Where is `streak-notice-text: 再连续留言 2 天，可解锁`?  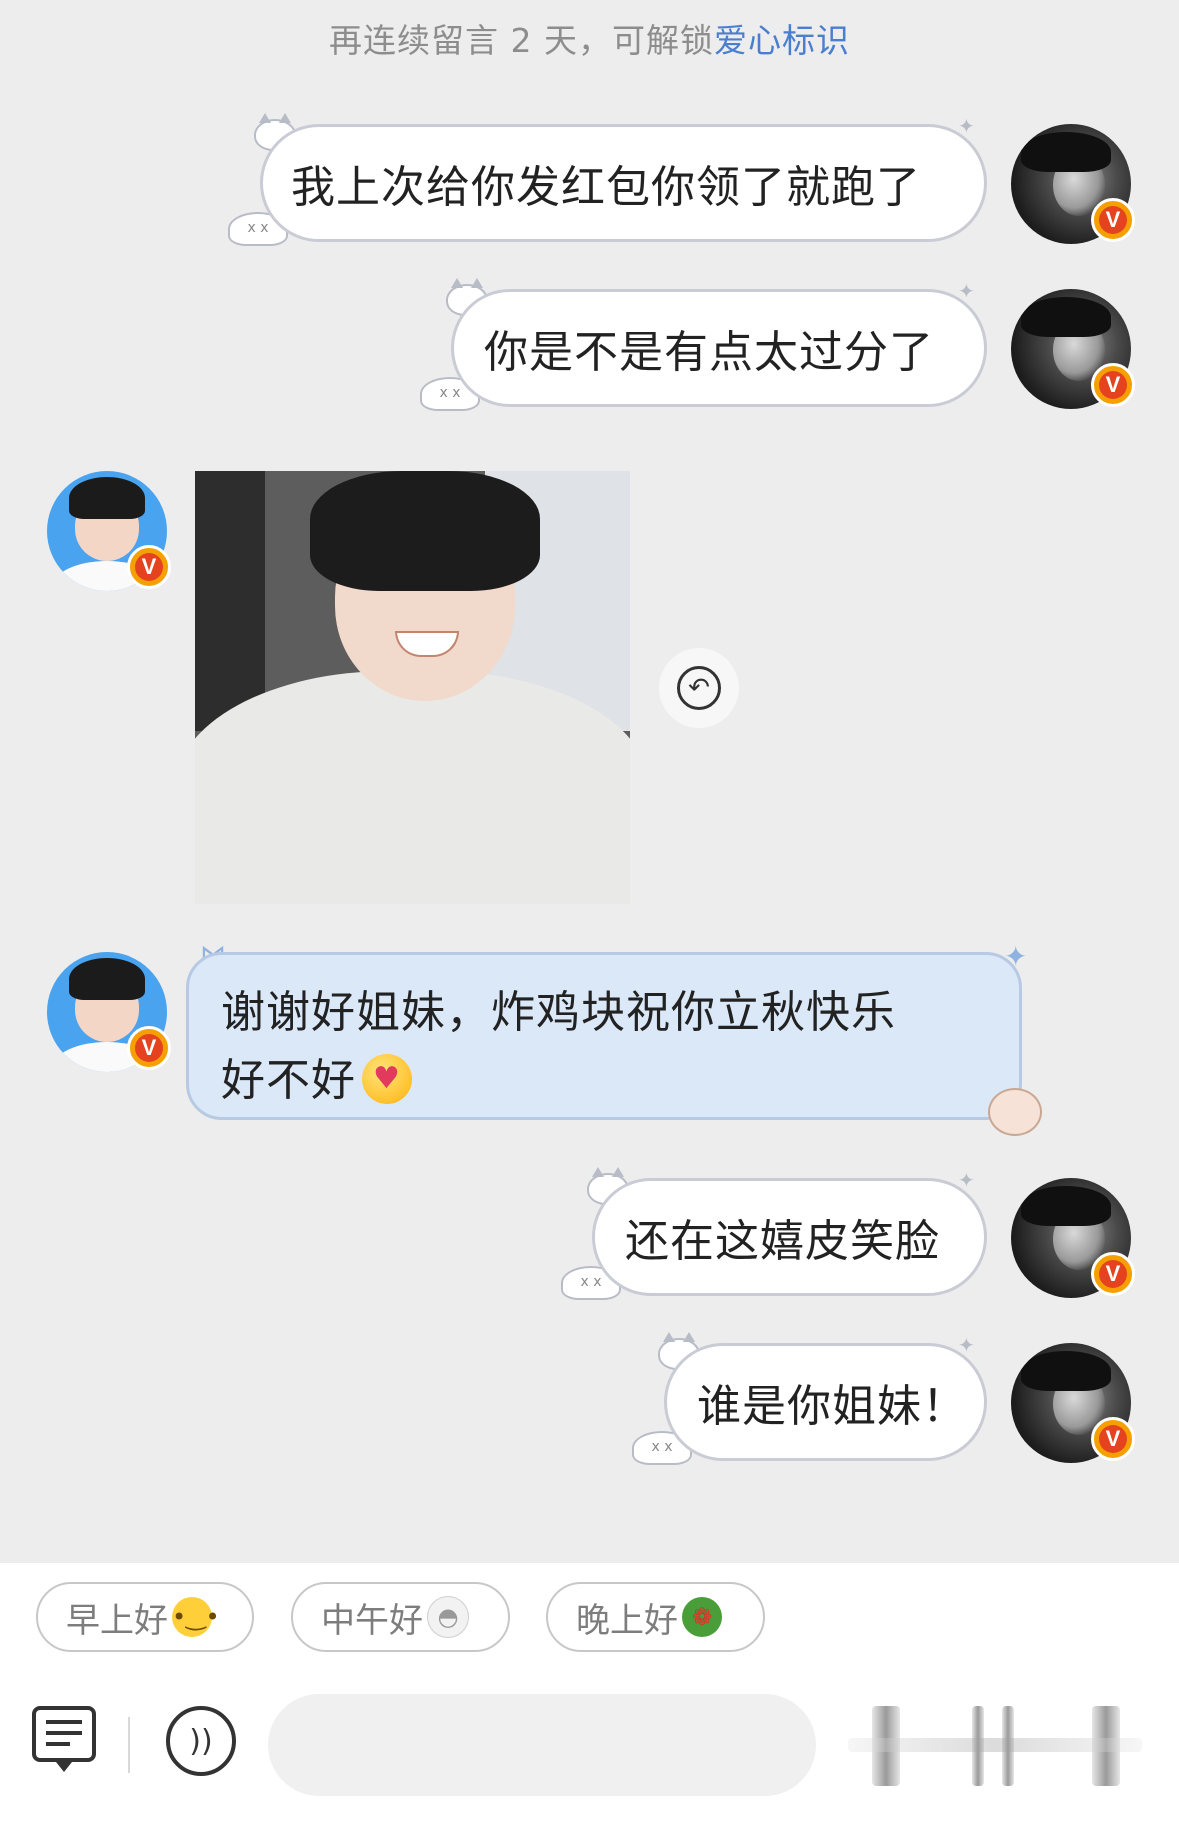 streak-notice-text: 再连续留言 2 天，可解锁 is located at coordinates (521, 40).